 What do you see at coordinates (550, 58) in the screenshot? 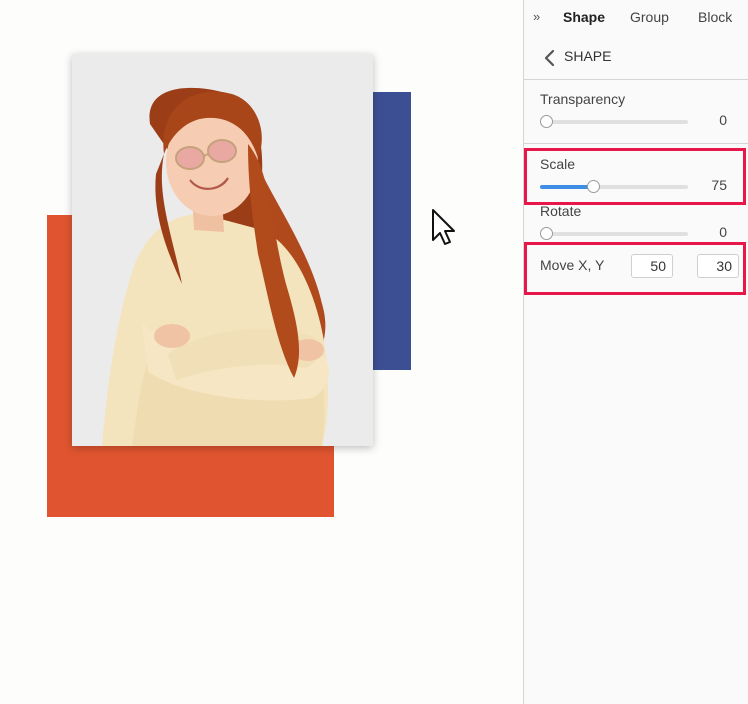
I see `chevron-left-icon` at bounding box center [550, 58].